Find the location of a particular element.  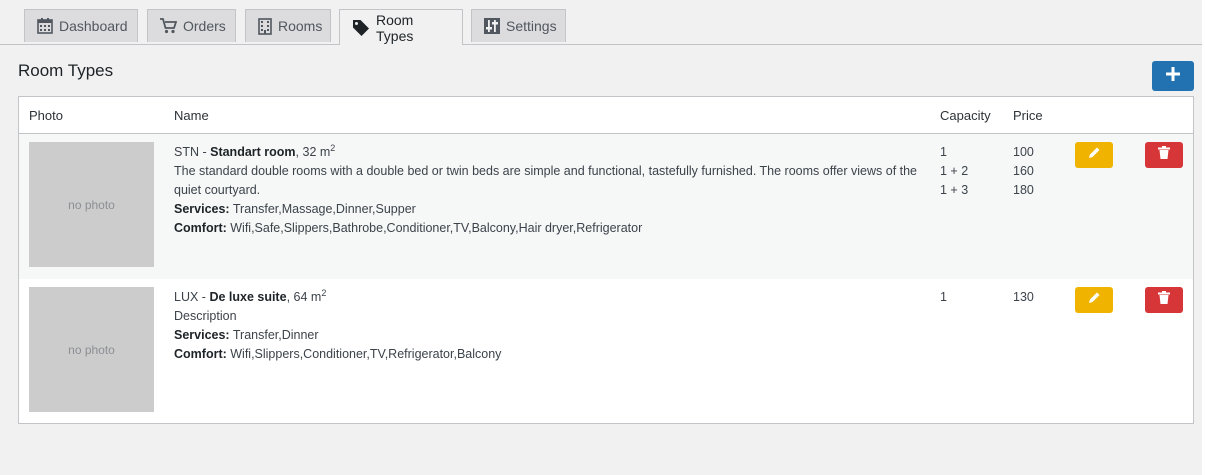

room-code: LUX is located at coordinates (186, 297).